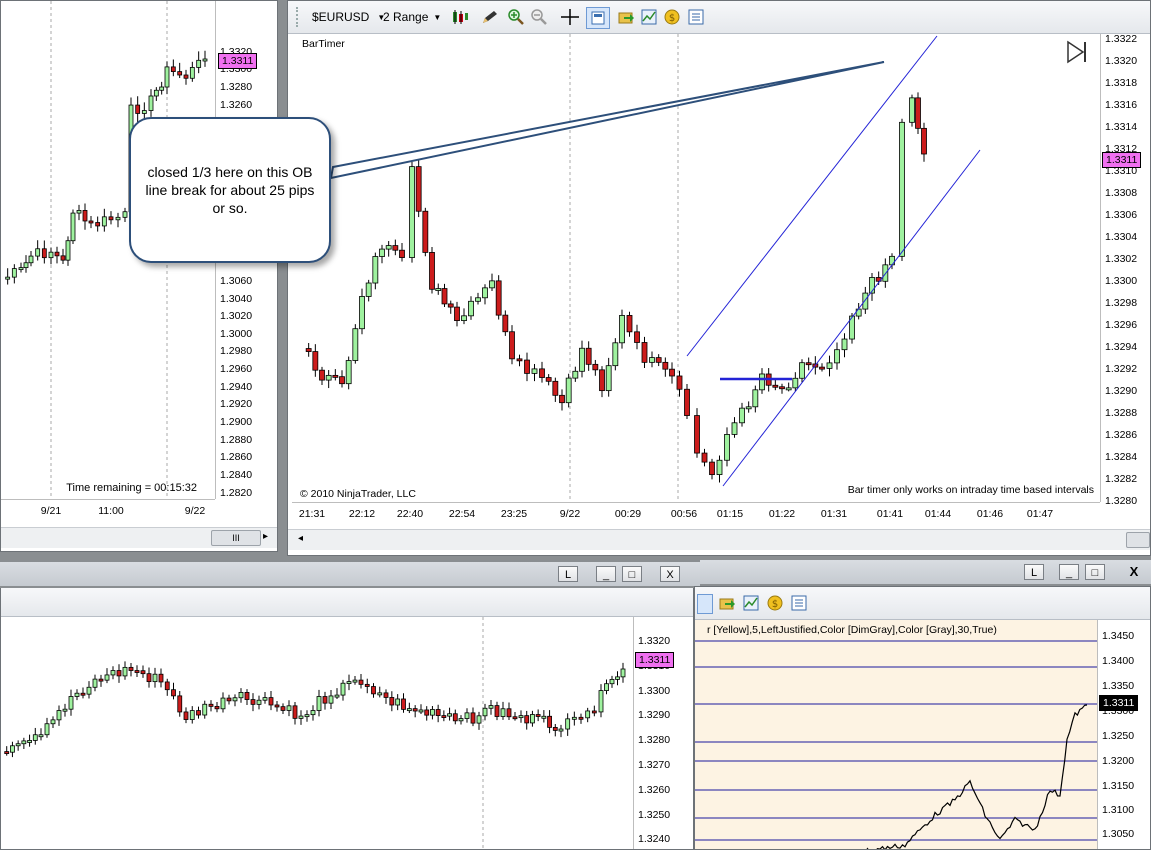  Describe the element at coordinates (1138, 540) in the screenshot. I see `main-scroll-thumb` at that location.